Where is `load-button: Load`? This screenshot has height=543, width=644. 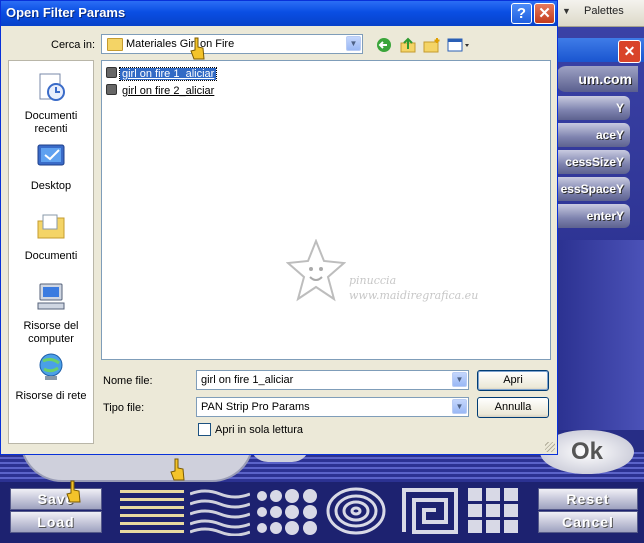 load-button: Load is located at coordinates (56, 522).